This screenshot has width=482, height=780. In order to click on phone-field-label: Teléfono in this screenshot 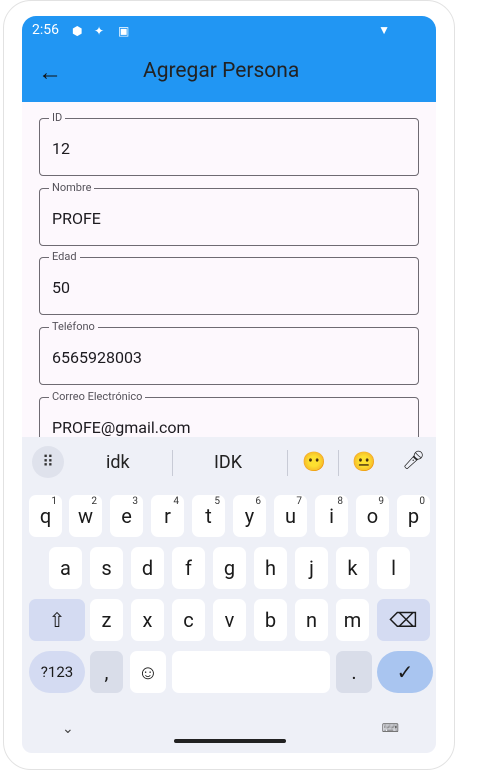, I will do `click(73, 326)`.